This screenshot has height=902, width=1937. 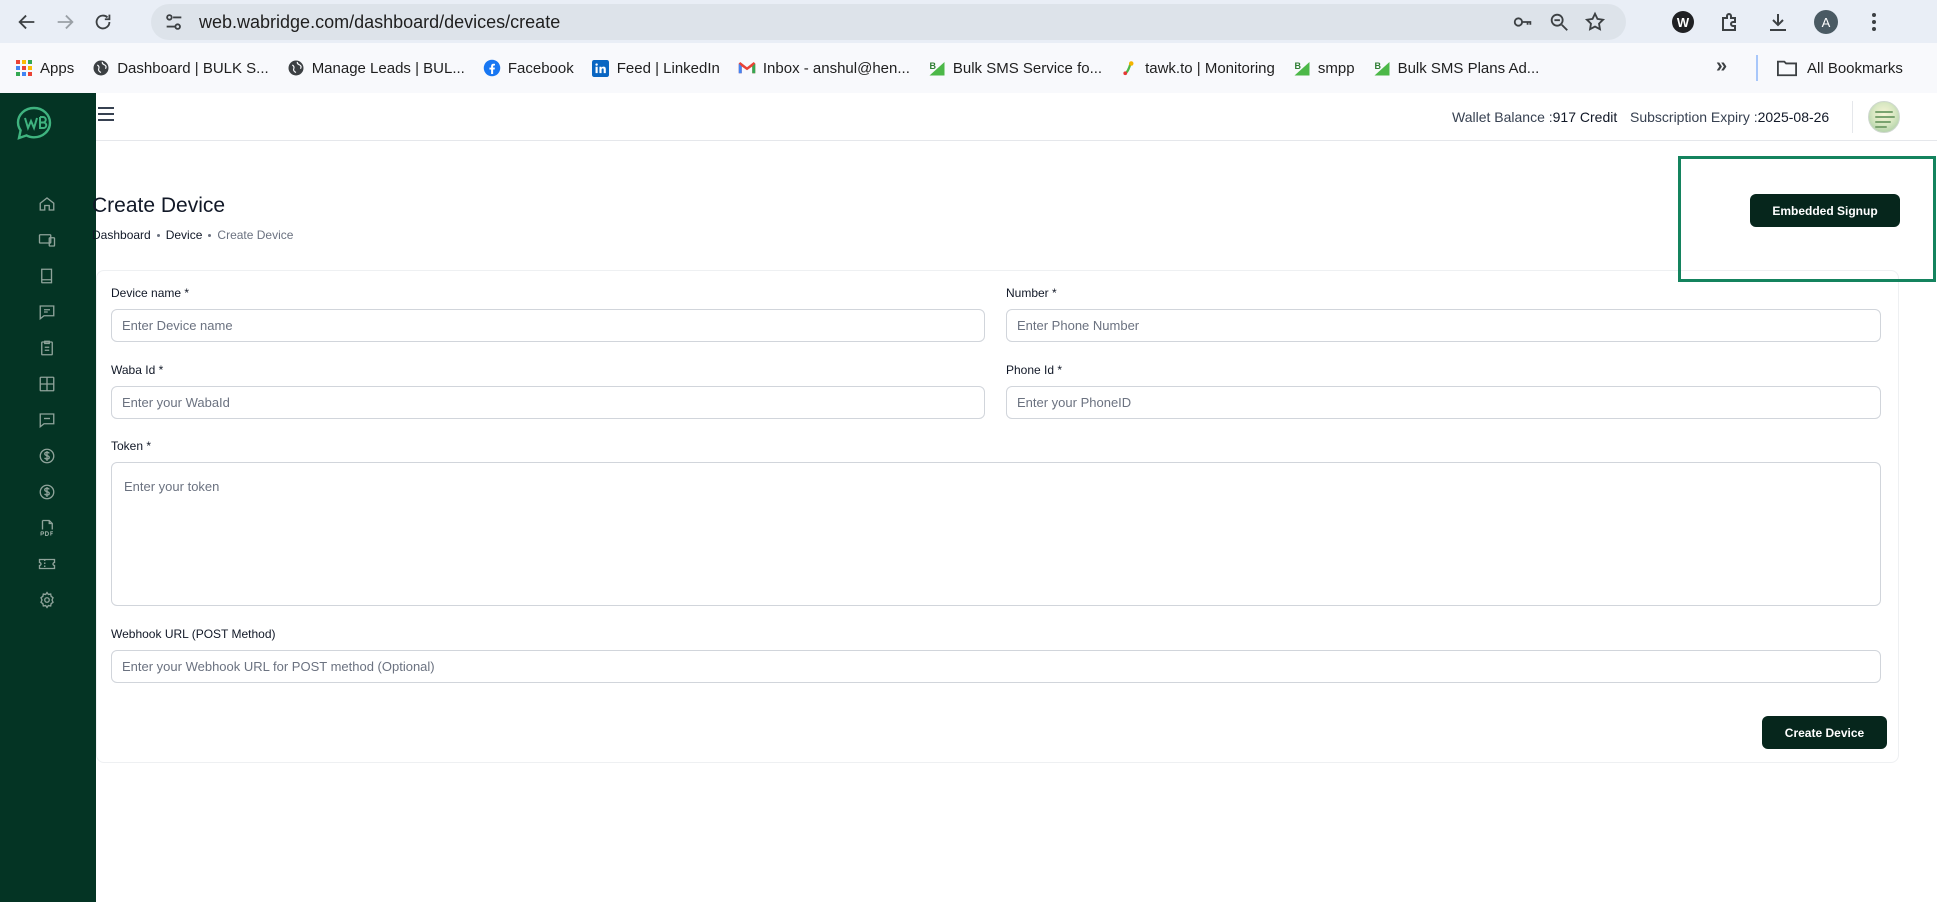 I want to click on chat-icon, so click(x=47, y=421).